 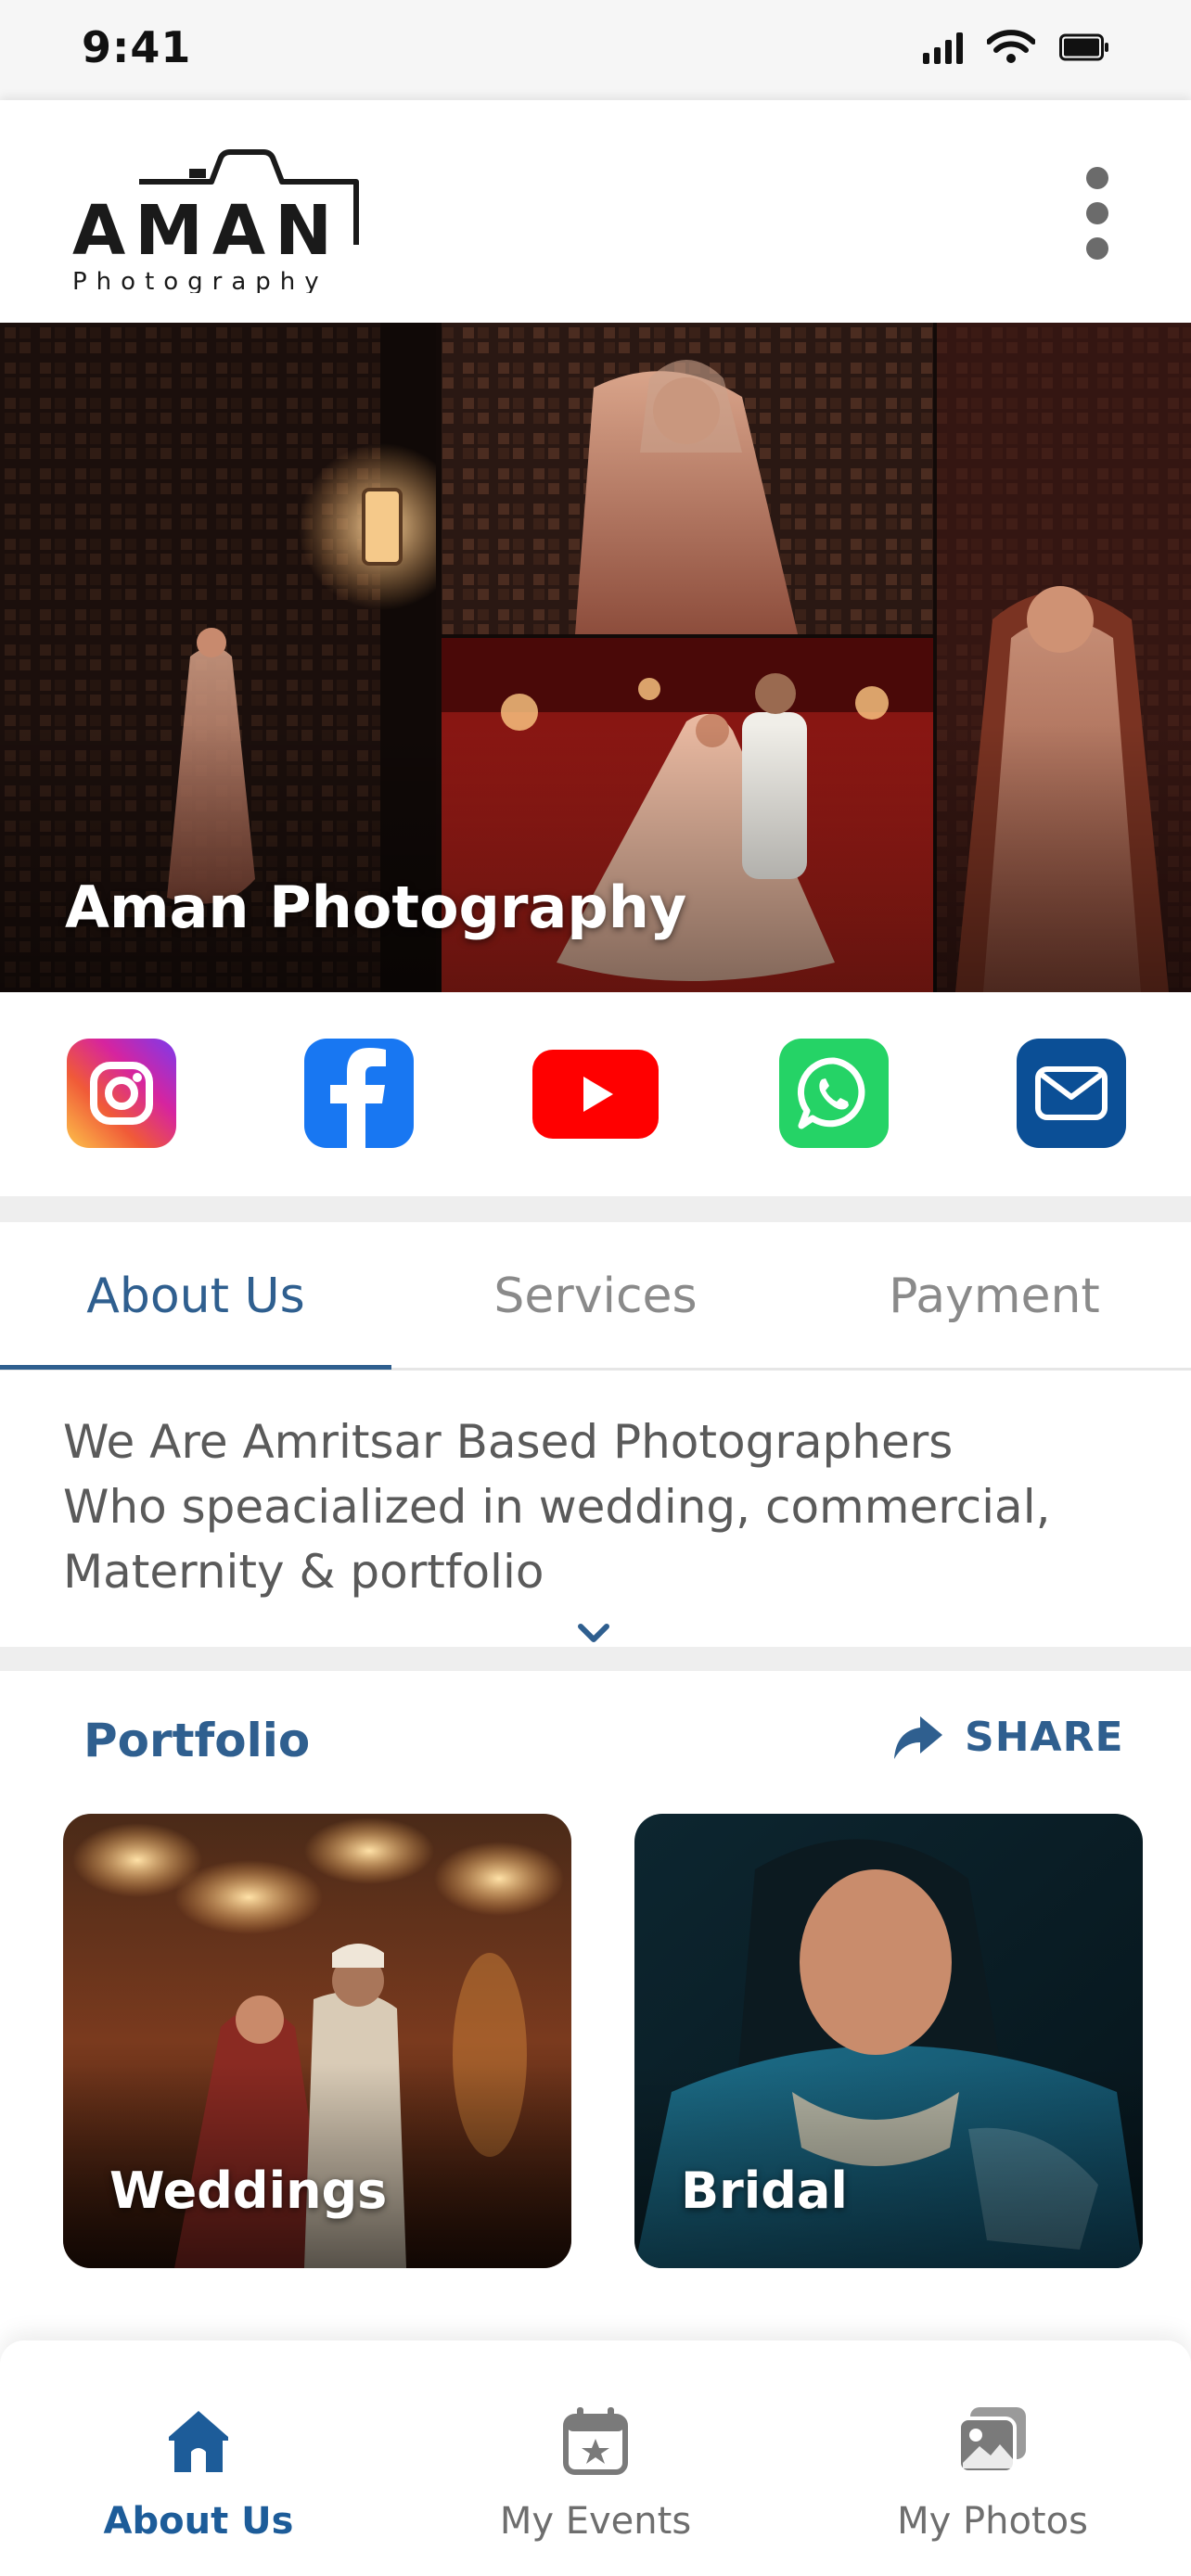 I want to click on info-tabs: About Us Services Payment, so click(x=595, y=1297).